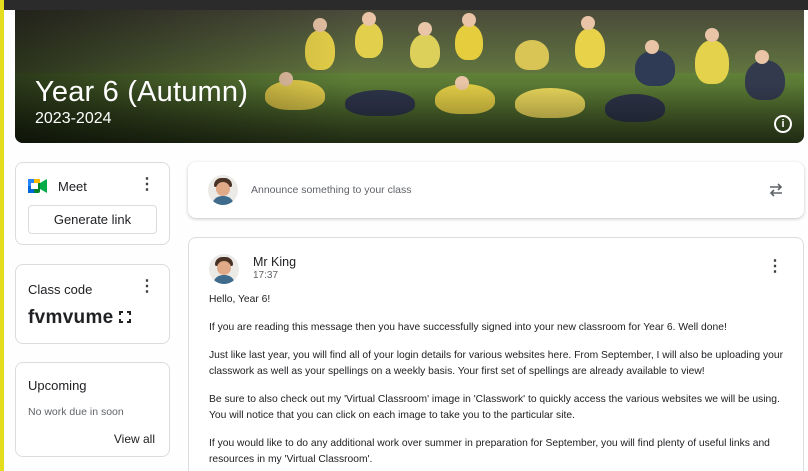 The image size is (808, 471). Describe the element at coordinates (776, 190) in the screenshot. I see `repost-icon` at that location.